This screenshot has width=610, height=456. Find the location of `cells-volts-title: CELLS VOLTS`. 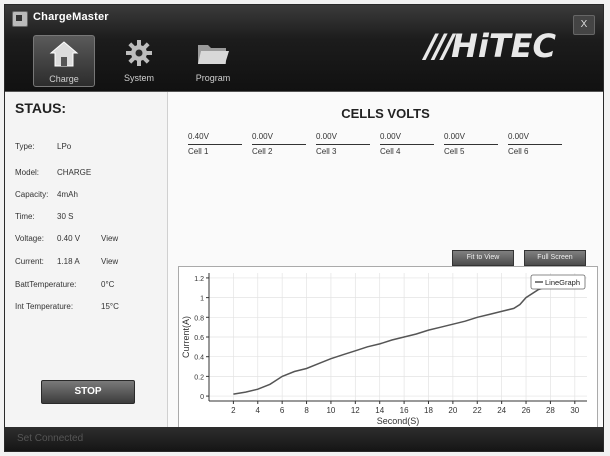

cells-volts-title: CELLS VOLTS is located at coordinates (385, 113).